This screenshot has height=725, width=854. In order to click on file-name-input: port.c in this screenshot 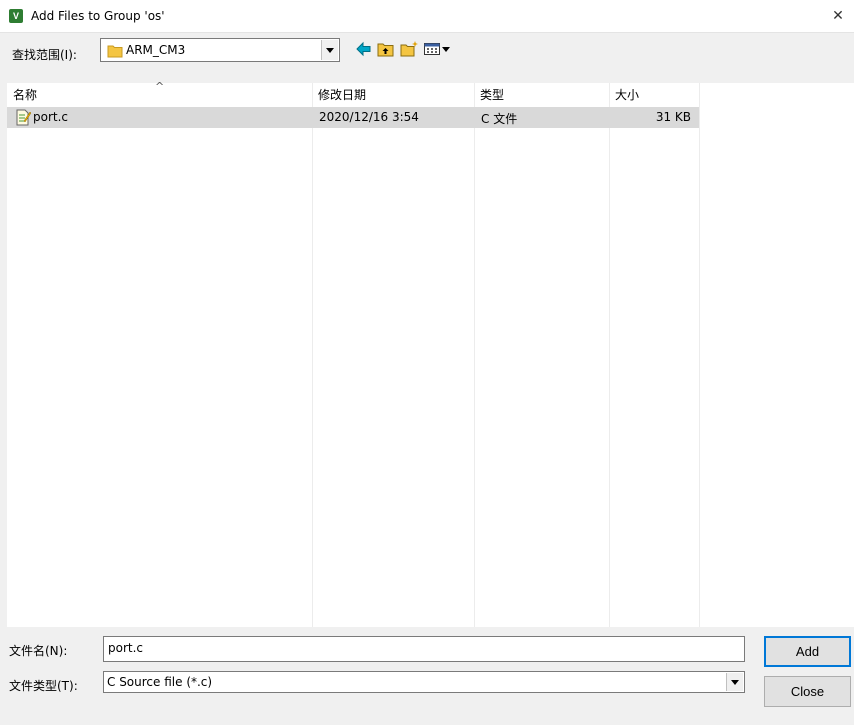, I will do `click(424, 649)`.